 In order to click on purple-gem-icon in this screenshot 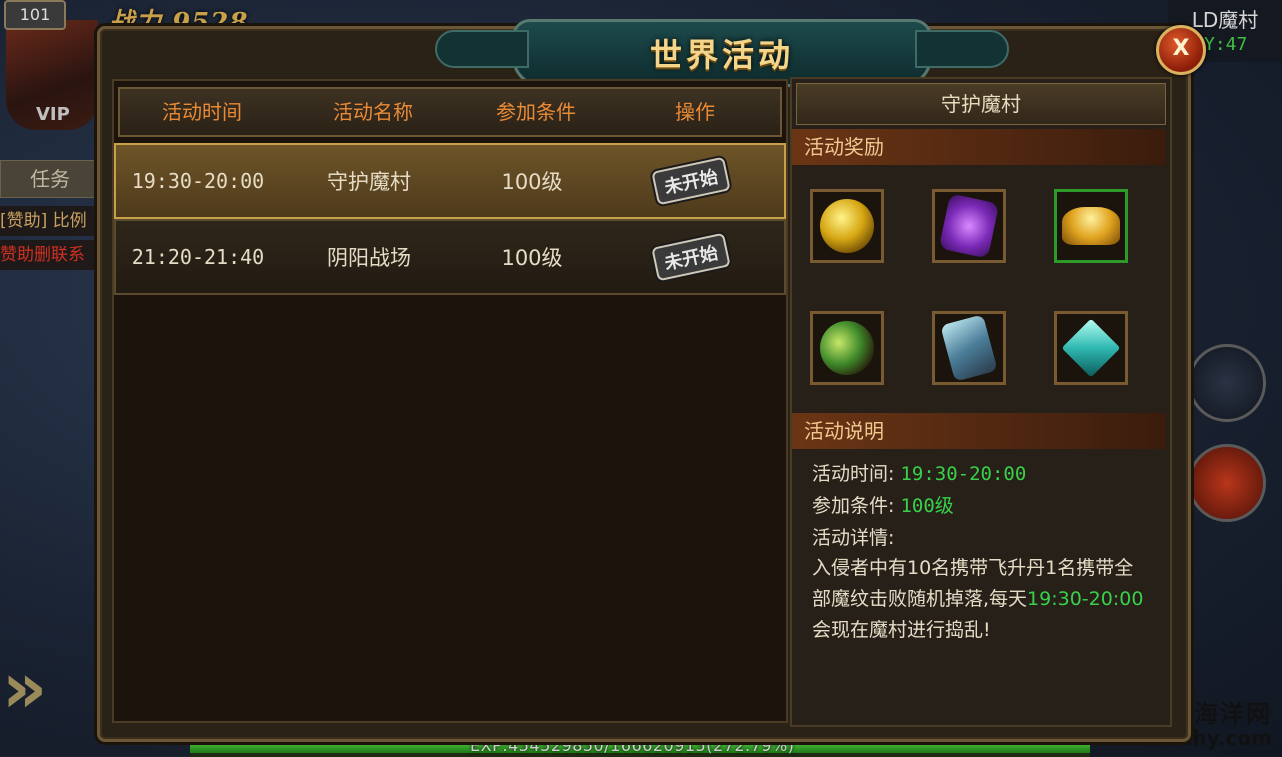, I will do `click(969, 226)`.